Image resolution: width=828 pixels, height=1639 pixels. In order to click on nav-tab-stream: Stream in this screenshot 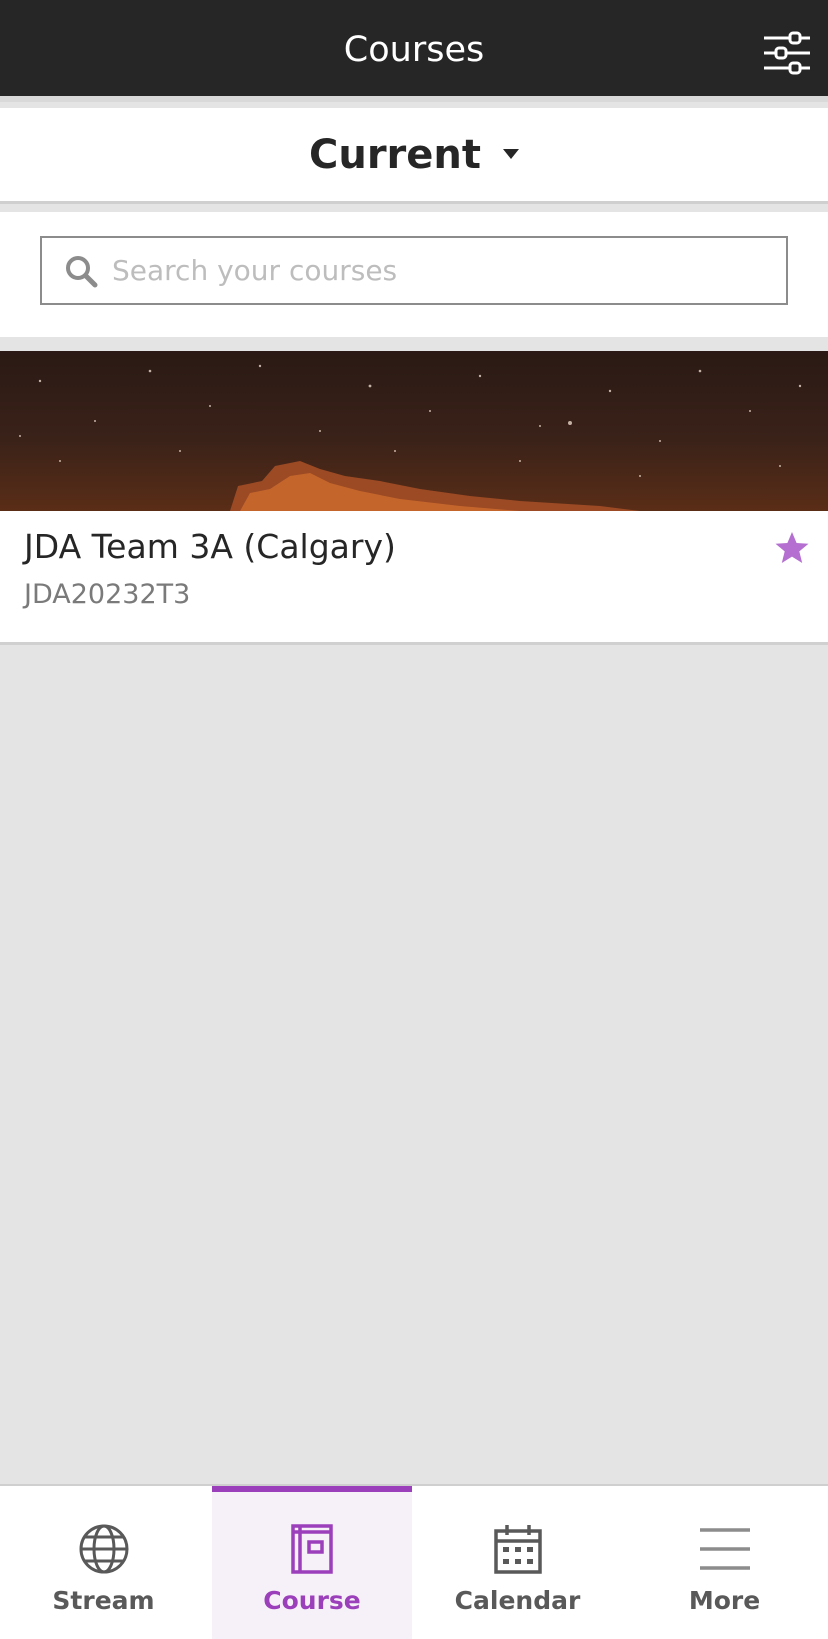, I will do `click(103, 1562)`.